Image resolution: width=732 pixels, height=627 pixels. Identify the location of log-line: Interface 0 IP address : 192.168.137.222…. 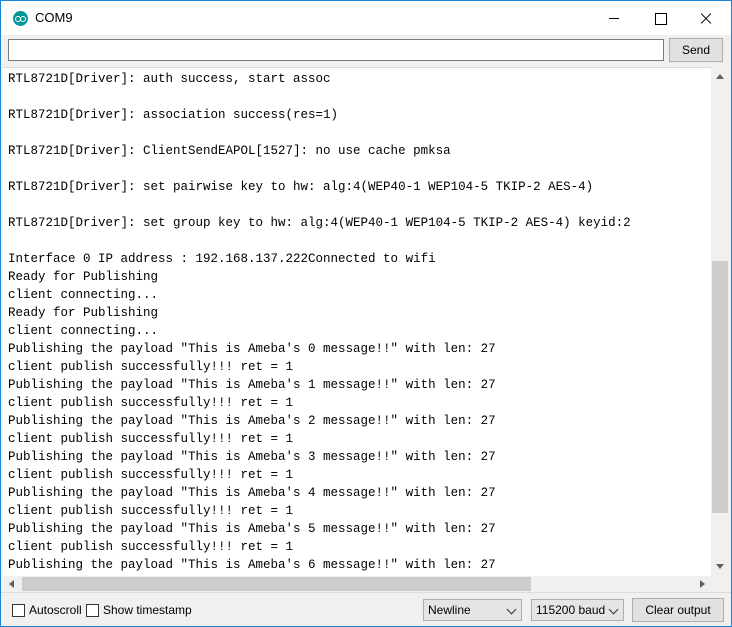
(222, 259).